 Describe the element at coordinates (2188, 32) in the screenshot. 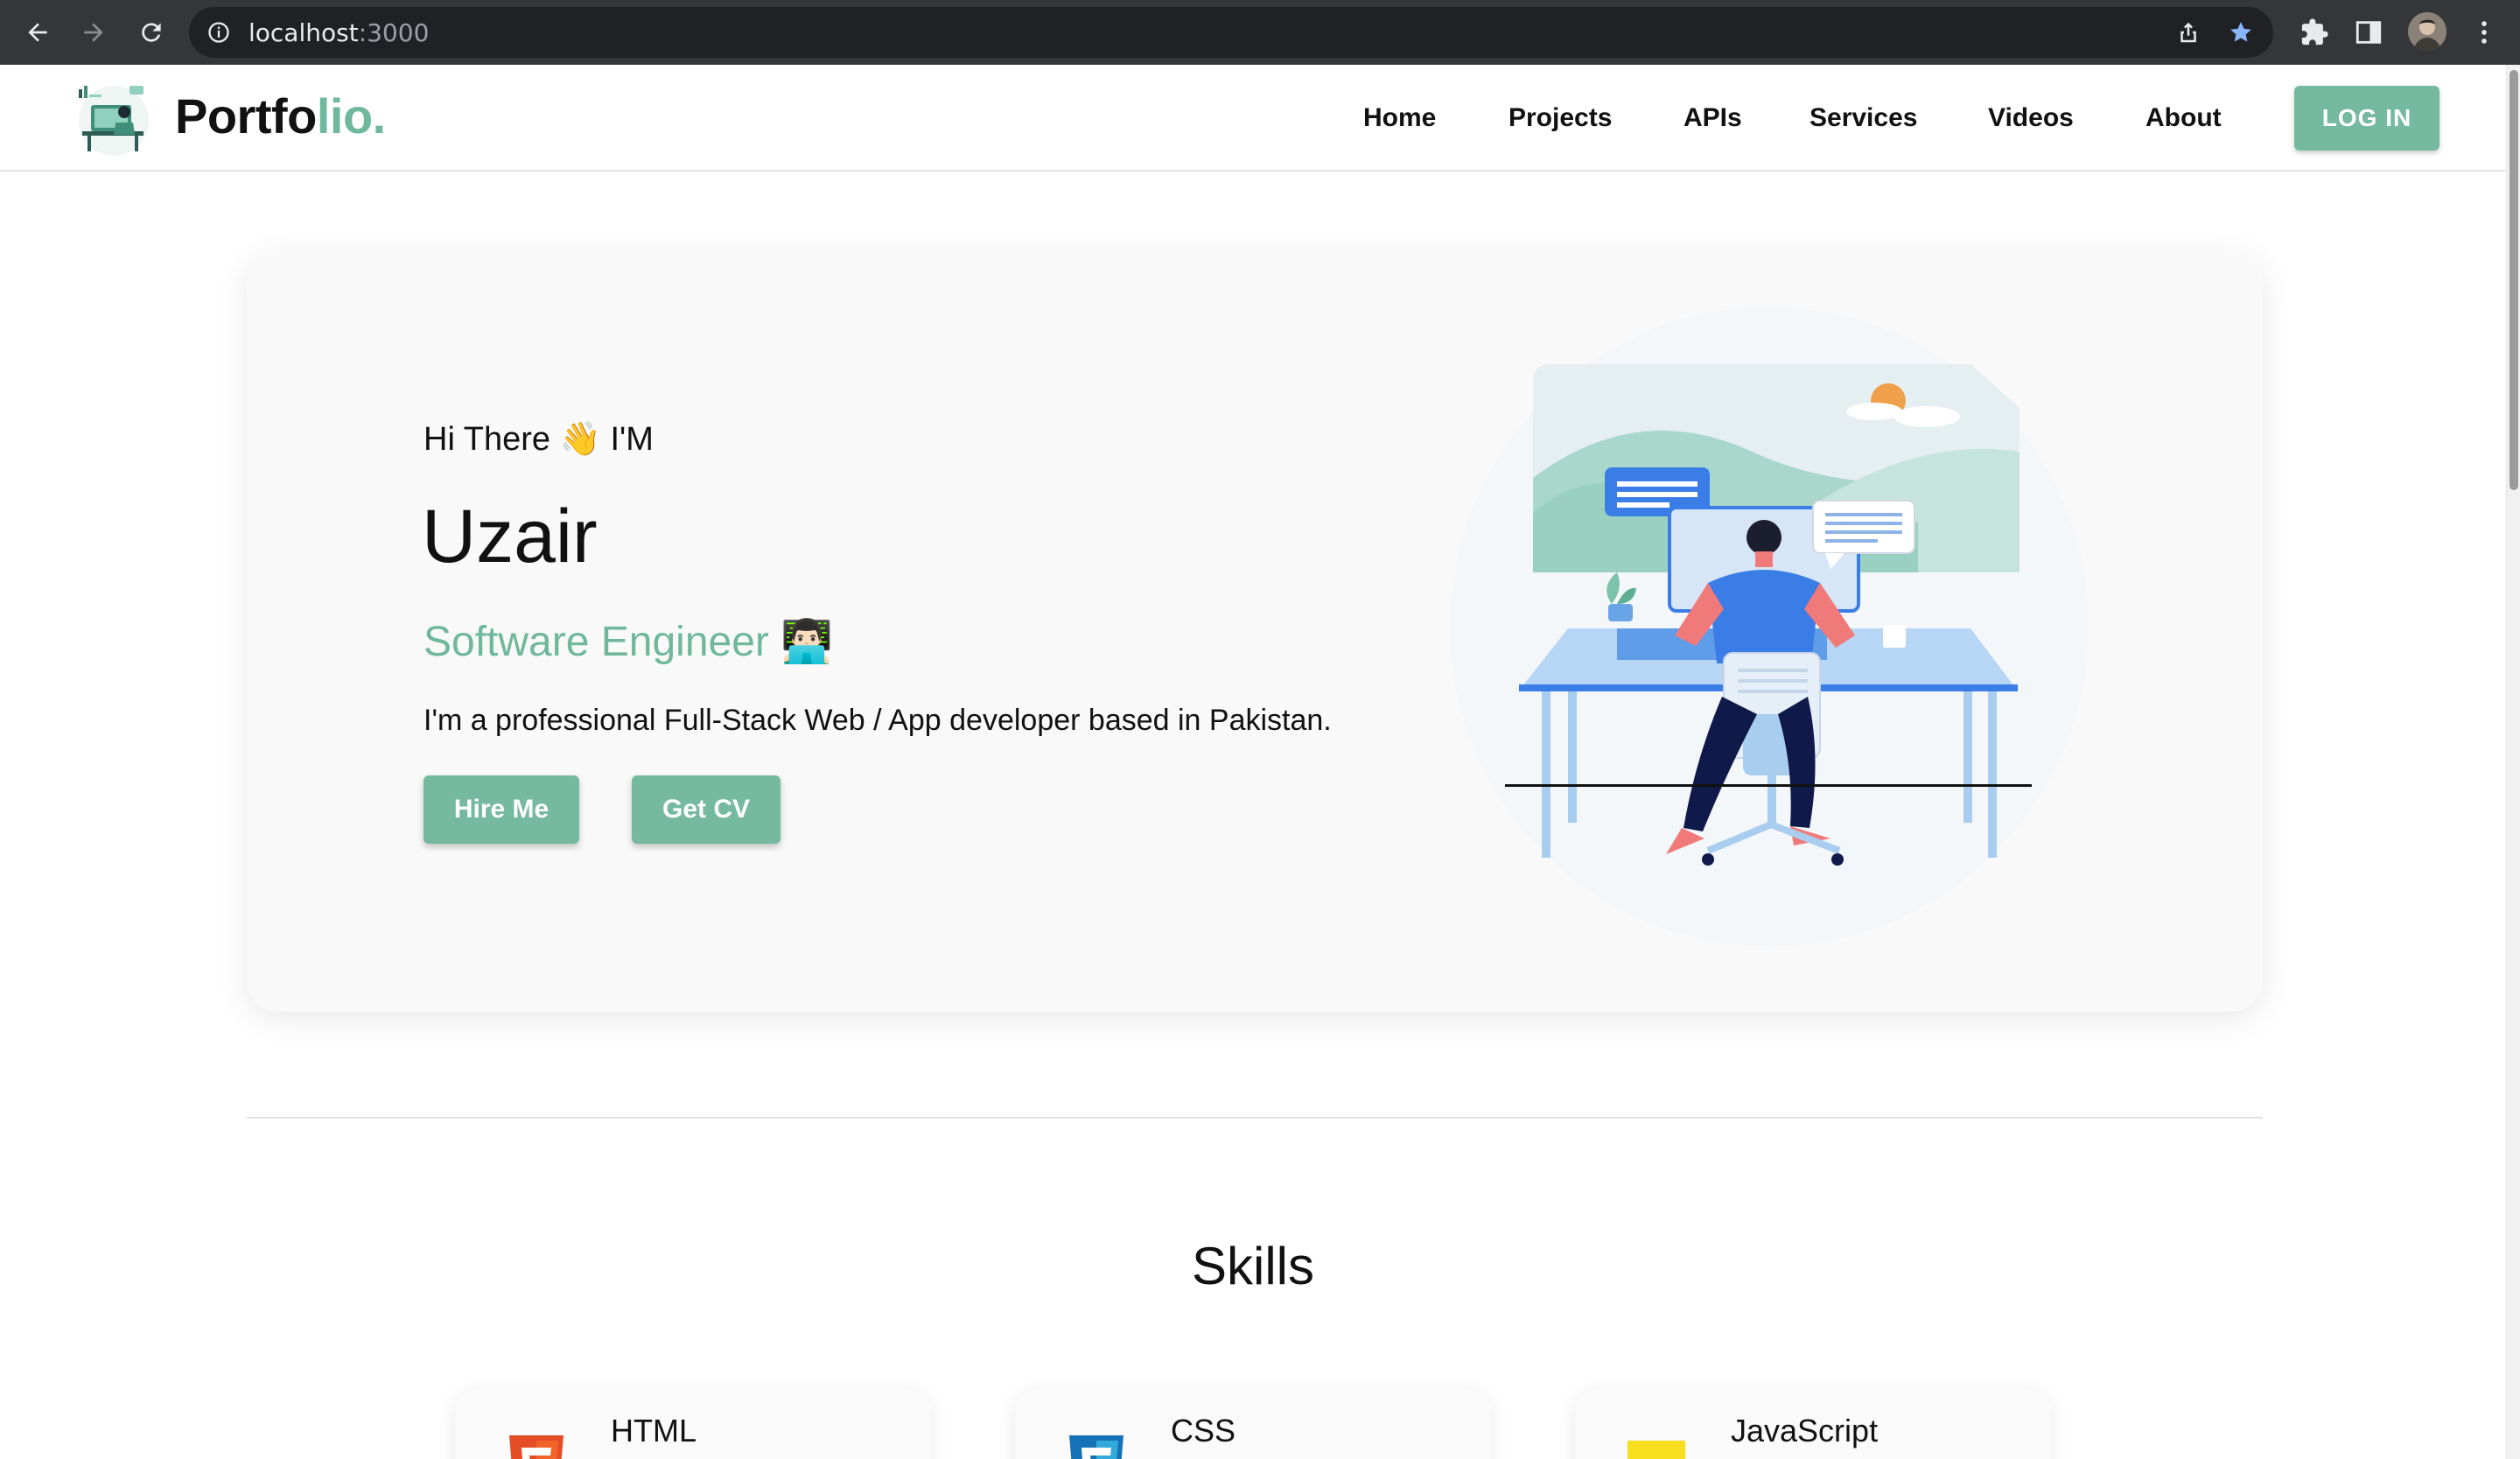

I see `share-icon` at that location.